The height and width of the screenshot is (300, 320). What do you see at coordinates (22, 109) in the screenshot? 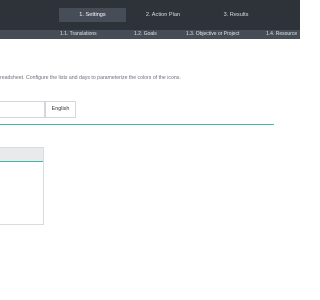
I see `text-input` at bounding box center [22, 109].